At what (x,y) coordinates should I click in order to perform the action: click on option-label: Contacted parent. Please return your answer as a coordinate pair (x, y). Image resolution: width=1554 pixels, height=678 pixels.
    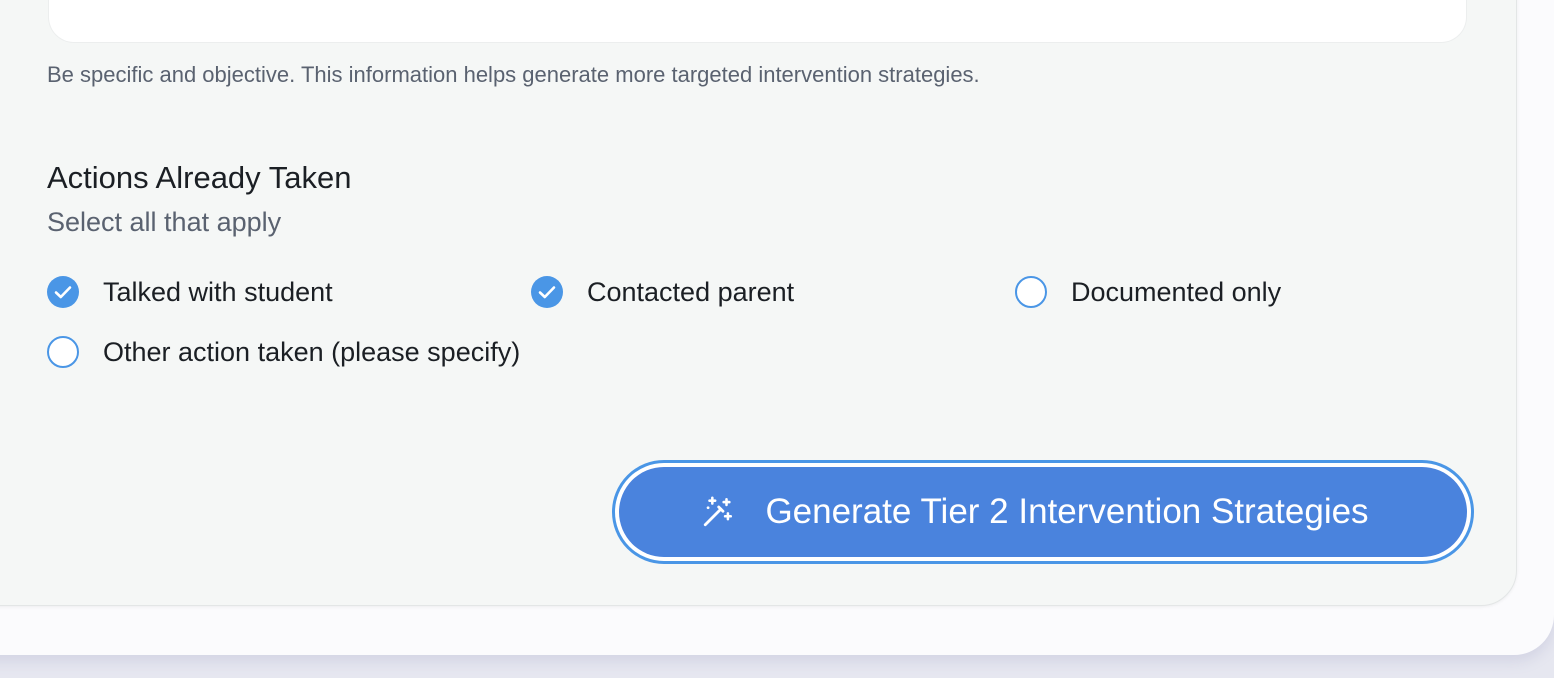
    Looking at the image, I should click on (691, 291).